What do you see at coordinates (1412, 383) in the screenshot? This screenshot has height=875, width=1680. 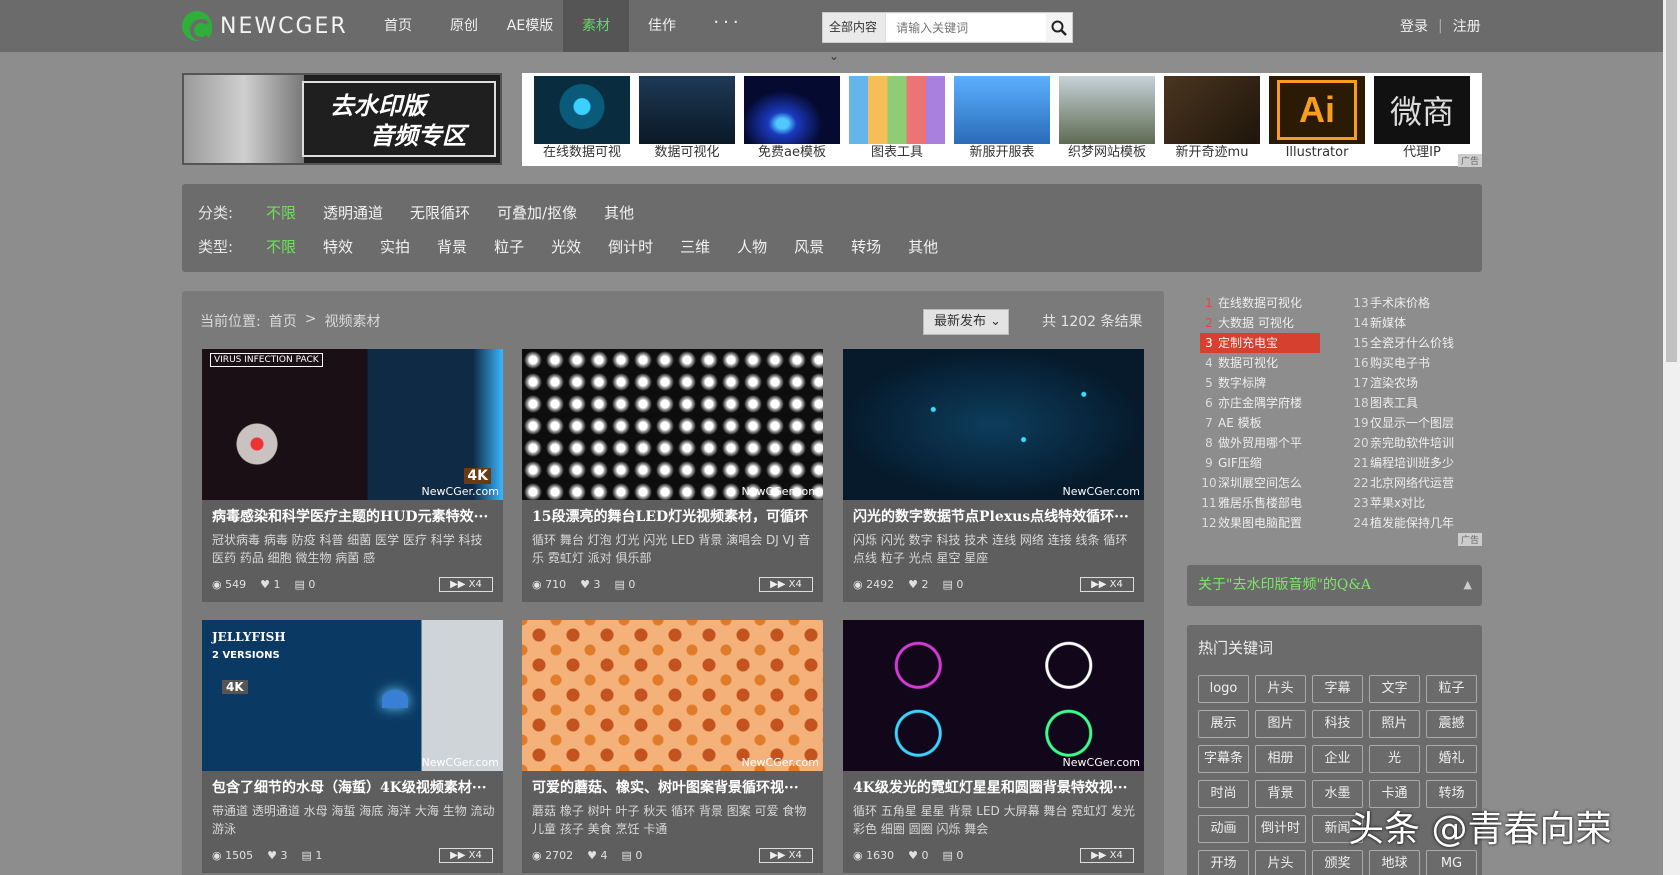 I see `ranking-item: 17渲染农场` at bounding box center [1412, 383].